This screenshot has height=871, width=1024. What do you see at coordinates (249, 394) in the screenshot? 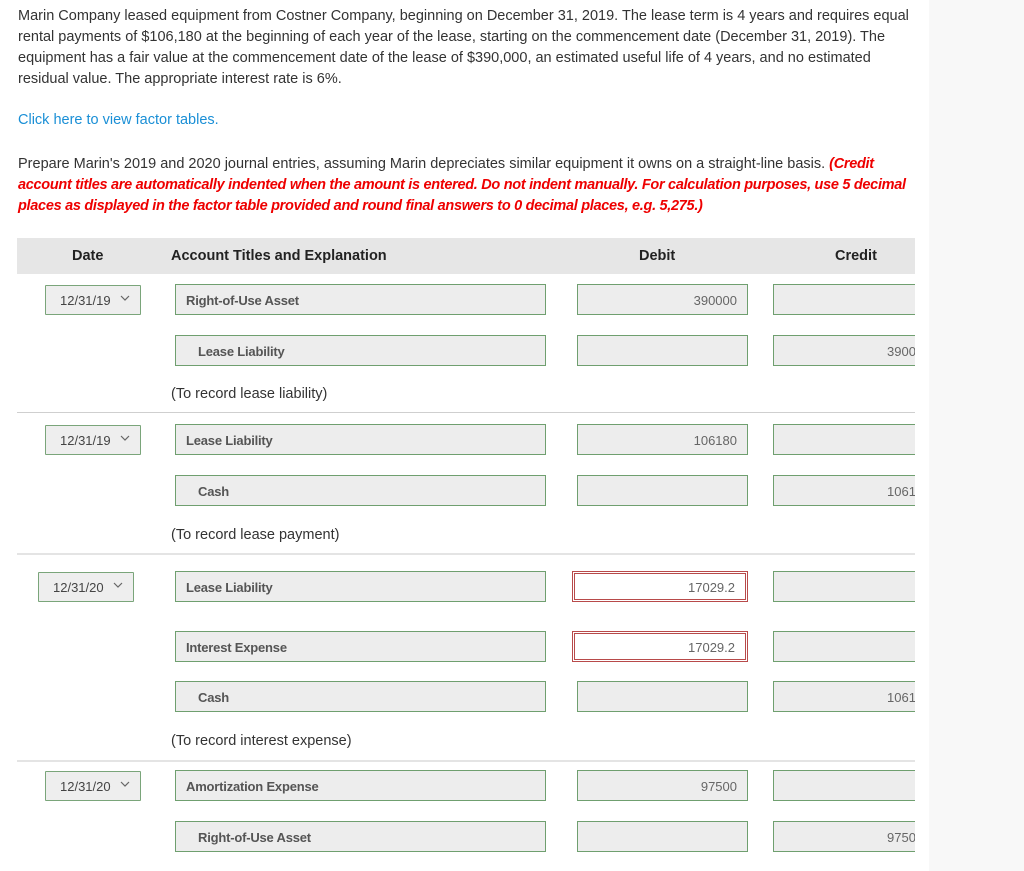
I see `entry-explanation: (To record lease liability)` at bounding box center [249, 394].